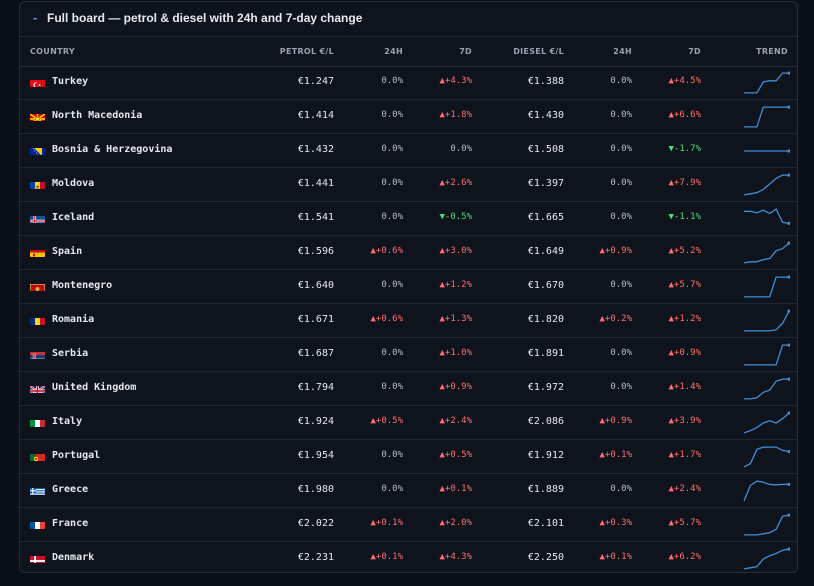 This screenshot has height=586, width=814. I want to click on country-name: Montenegro, so click(82, 285).